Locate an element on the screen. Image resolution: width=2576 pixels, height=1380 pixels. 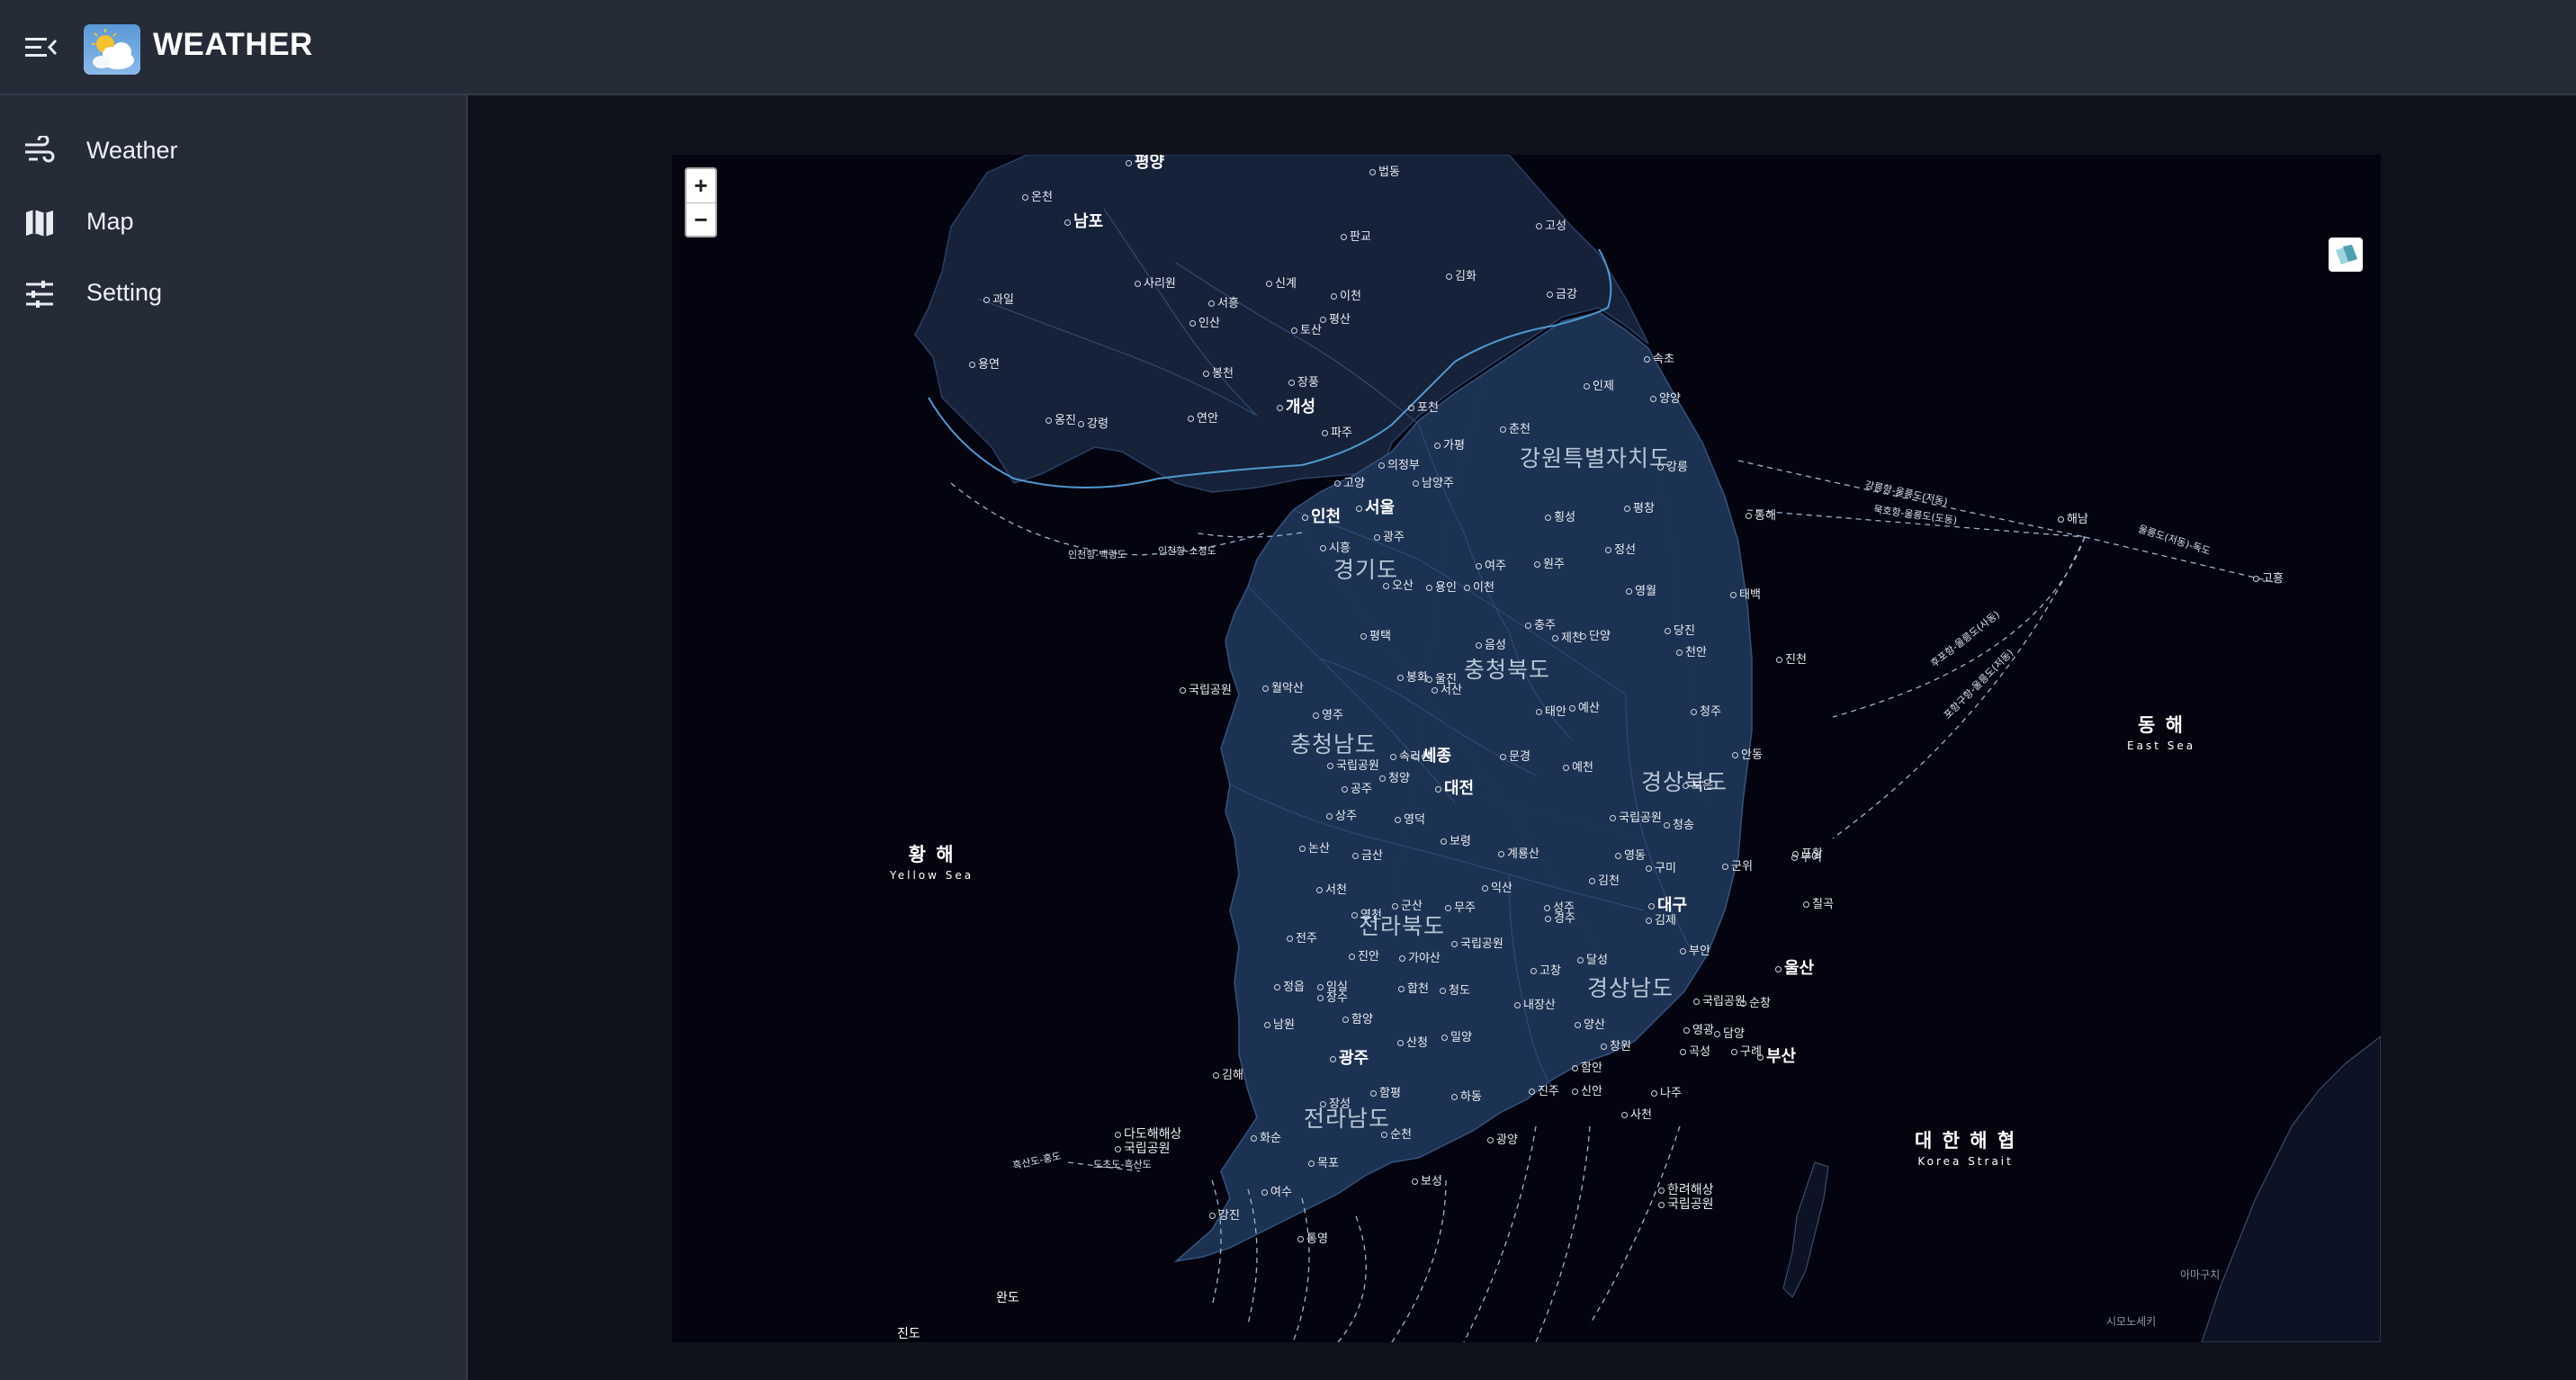
city-label: 인천 is located at coordinates (1322, 516).